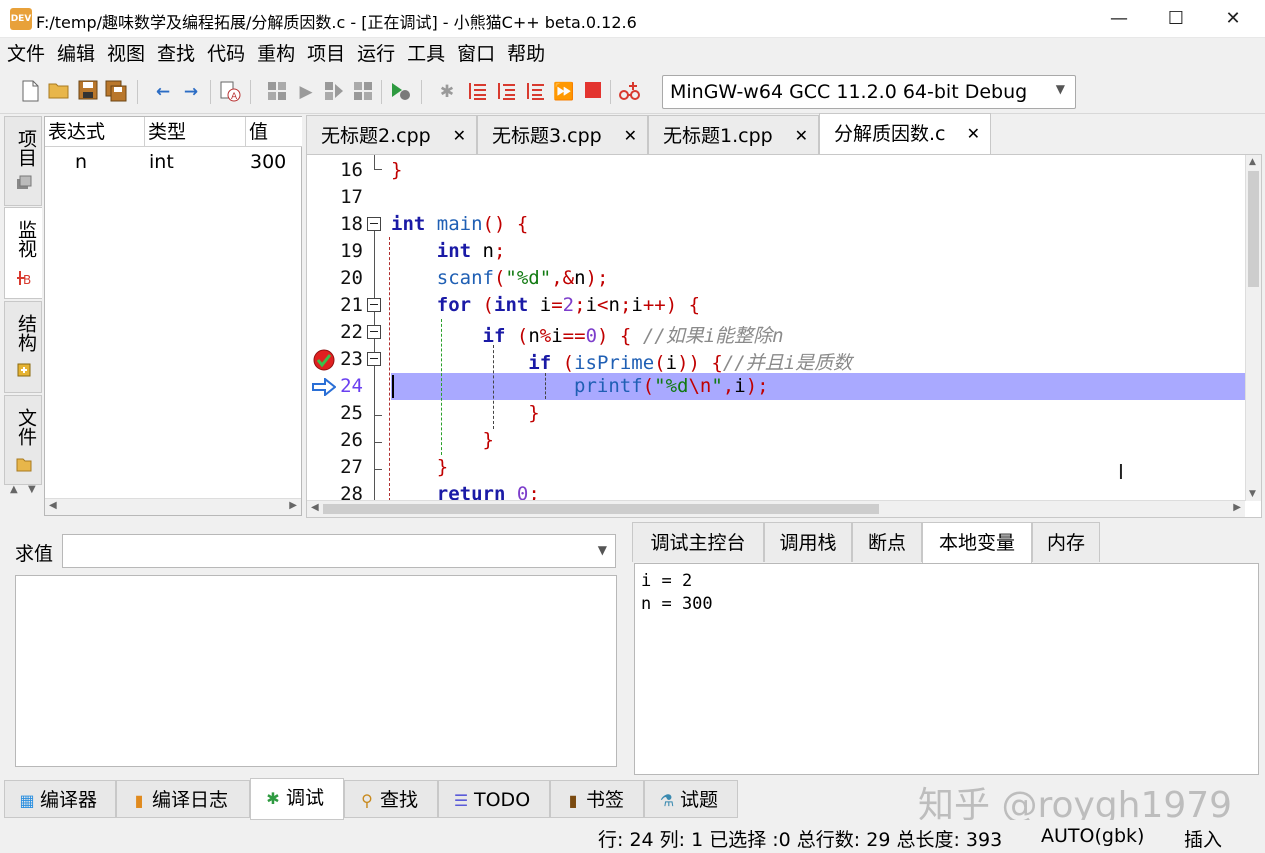 This screenshot has width=1265, height=853. I want to click on run-icon: ▶, so click(306, 92).